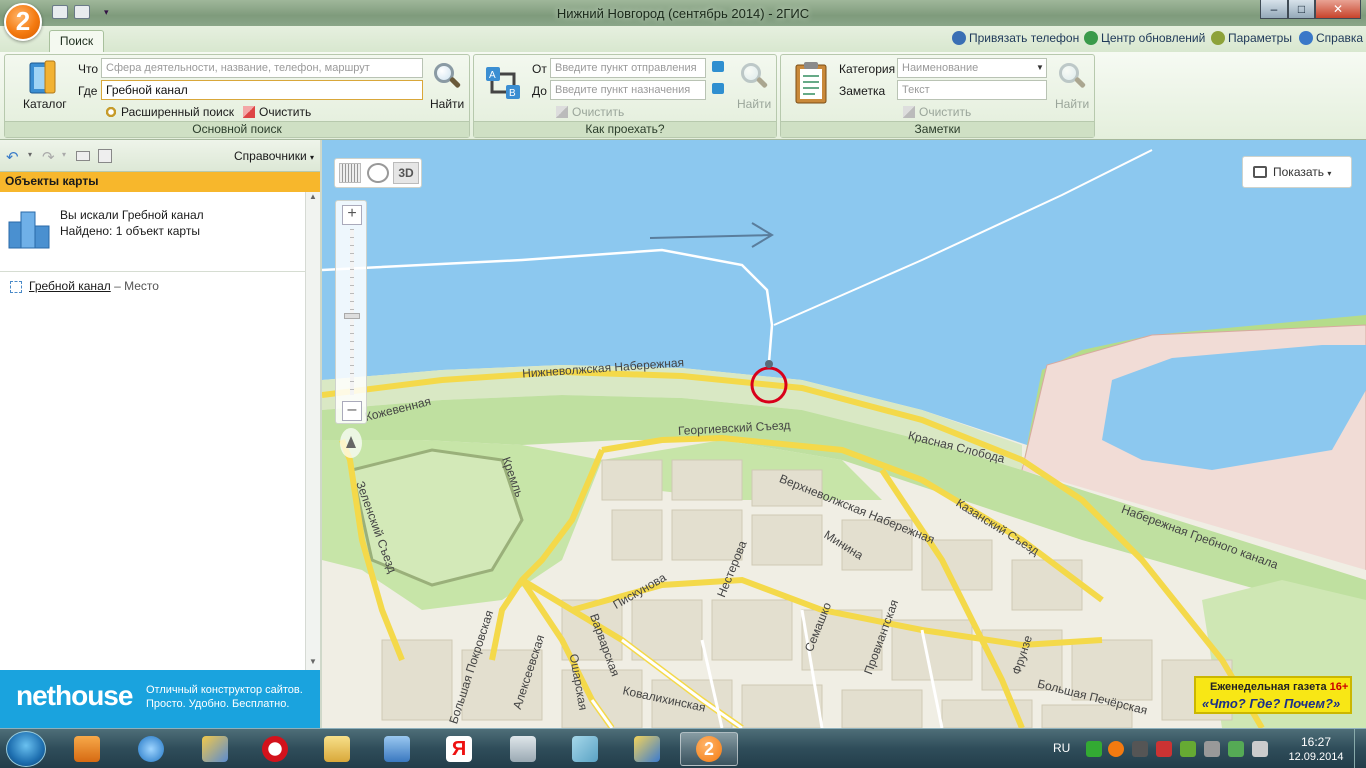 The width and height of the screenshot is (1366, 768). I want to click on update-center-link: Центр обновлений, so click(1144, 38).